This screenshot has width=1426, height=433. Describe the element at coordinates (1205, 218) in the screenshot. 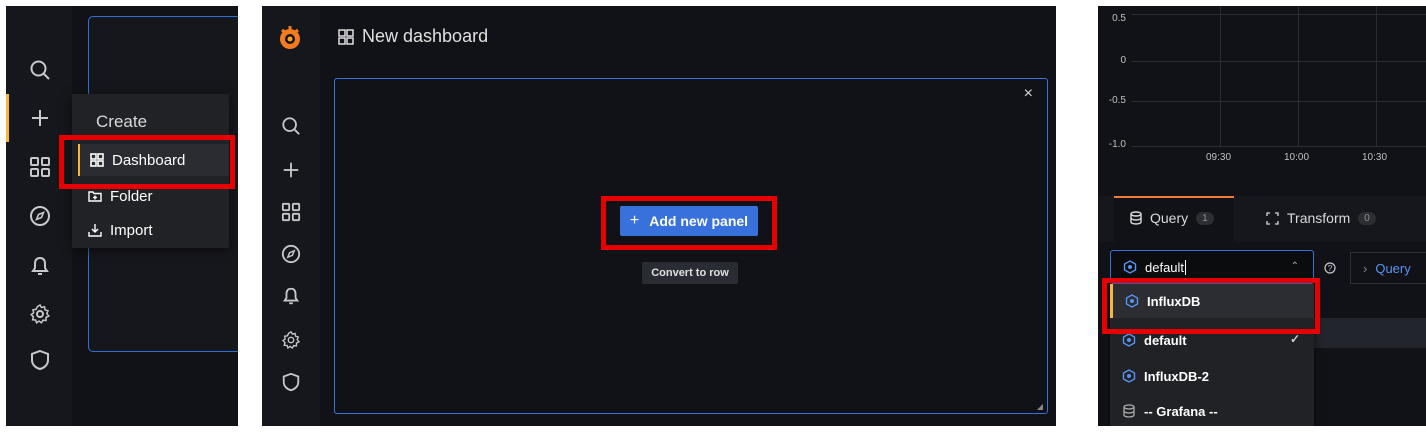

I see `tab-query-count: 1` at that location.